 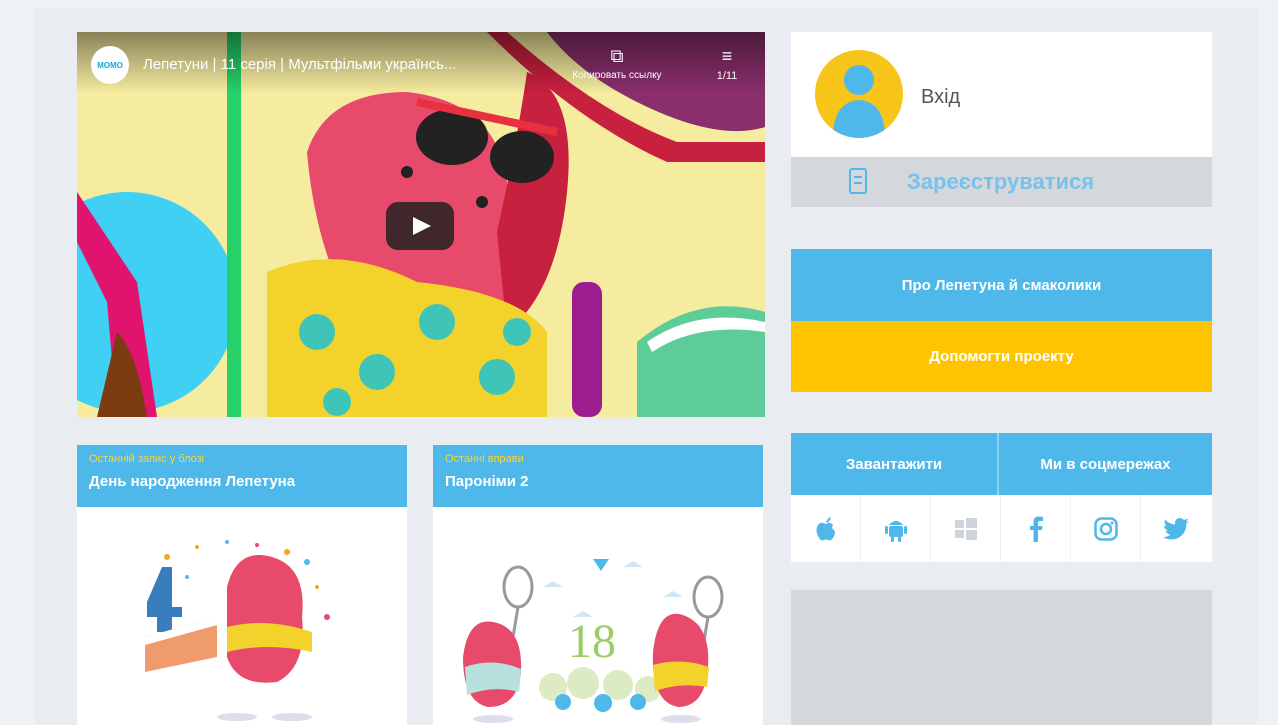 I want to click on exercise-card-category: Останні вправи, so click(x=484, y=459).